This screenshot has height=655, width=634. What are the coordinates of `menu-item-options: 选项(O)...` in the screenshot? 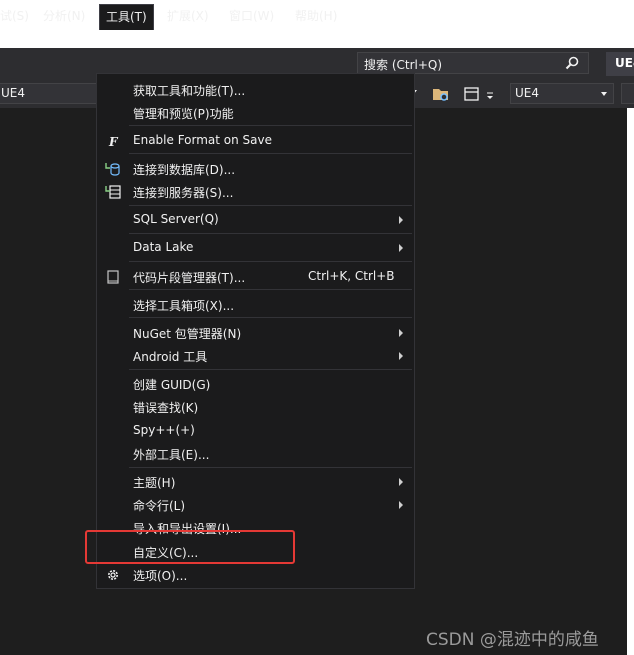 It's located at (255, 574).